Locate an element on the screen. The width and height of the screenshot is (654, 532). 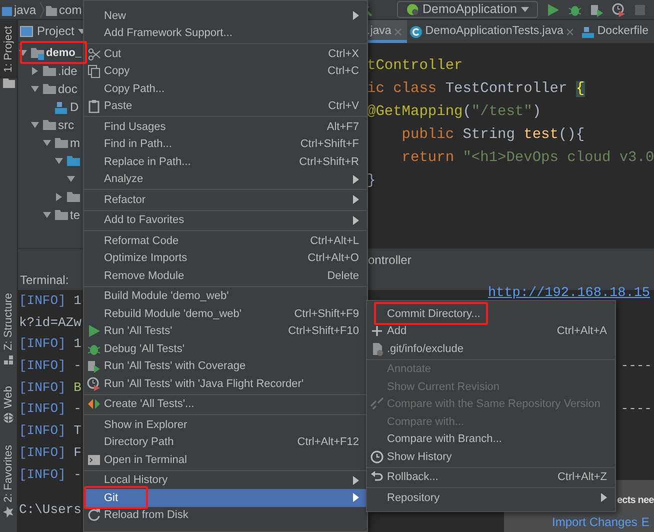
terminal-title: Terminal: is located at coordinates (44, 280).